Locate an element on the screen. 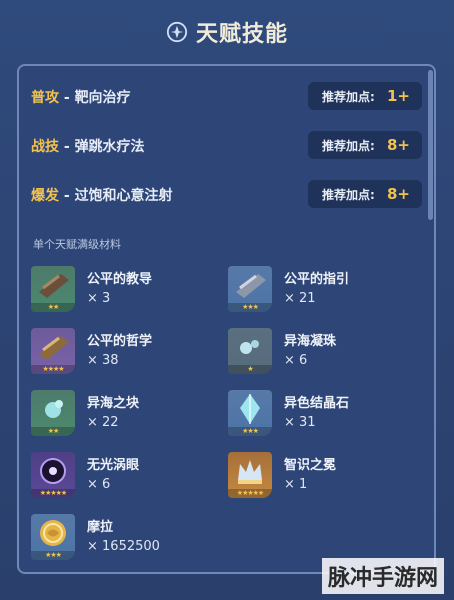 This screenshot has height=600, width=454. materials-section-title: 单个天赋满级材料 is located at coordinates (77, 244).